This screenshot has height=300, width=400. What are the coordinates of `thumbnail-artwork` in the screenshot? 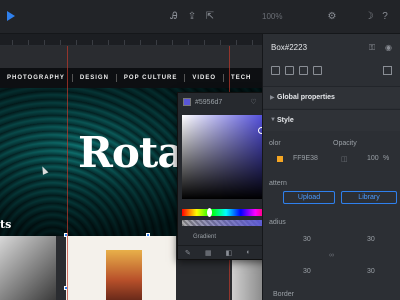 It's located at (124, 275).